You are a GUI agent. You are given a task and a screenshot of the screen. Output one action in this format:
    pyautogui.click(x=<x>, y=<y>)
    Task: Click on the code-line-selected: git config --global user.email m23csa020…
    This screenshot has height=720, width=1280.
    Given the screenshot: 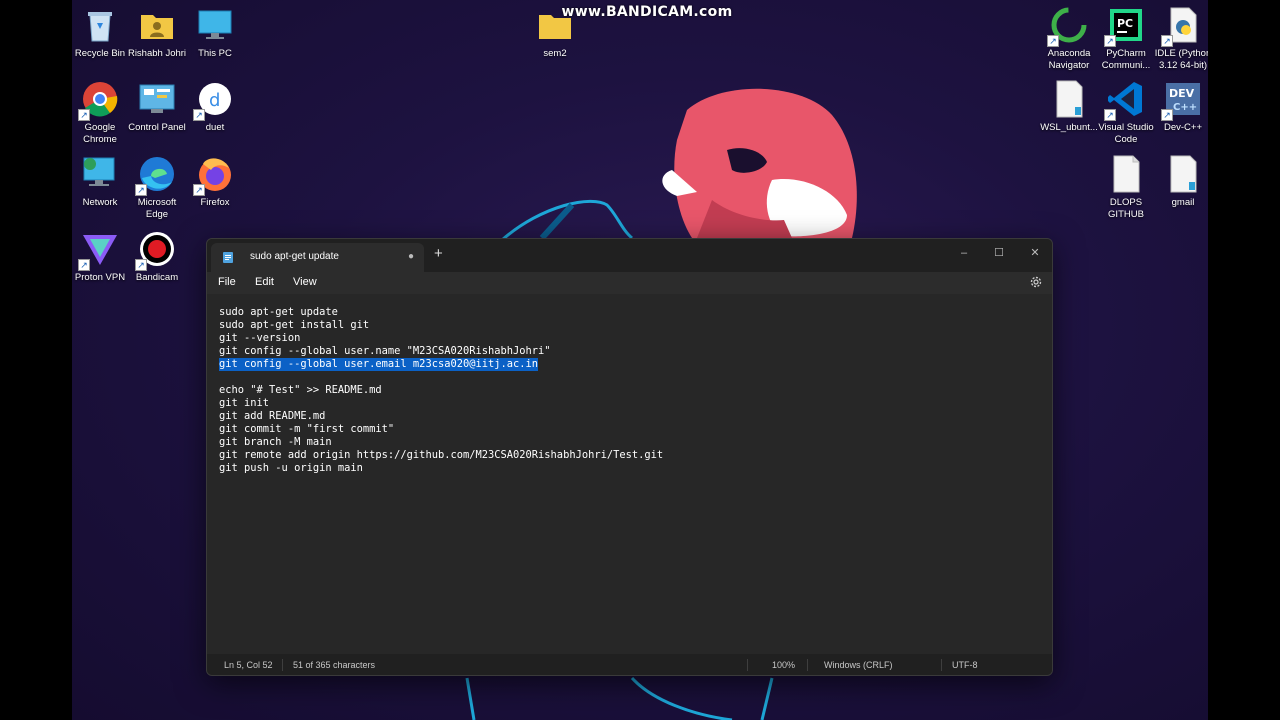 What is the action you would take?
    pyautogui.click(x=379, y=364)
    